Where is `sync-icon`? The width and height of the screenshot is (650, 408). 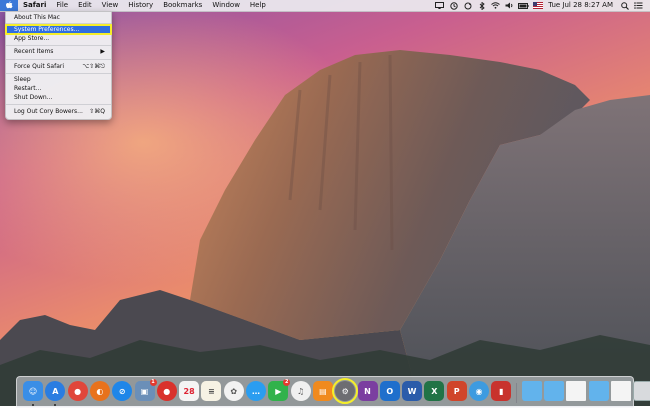 sync-icon is located at coordinates (467, 5).